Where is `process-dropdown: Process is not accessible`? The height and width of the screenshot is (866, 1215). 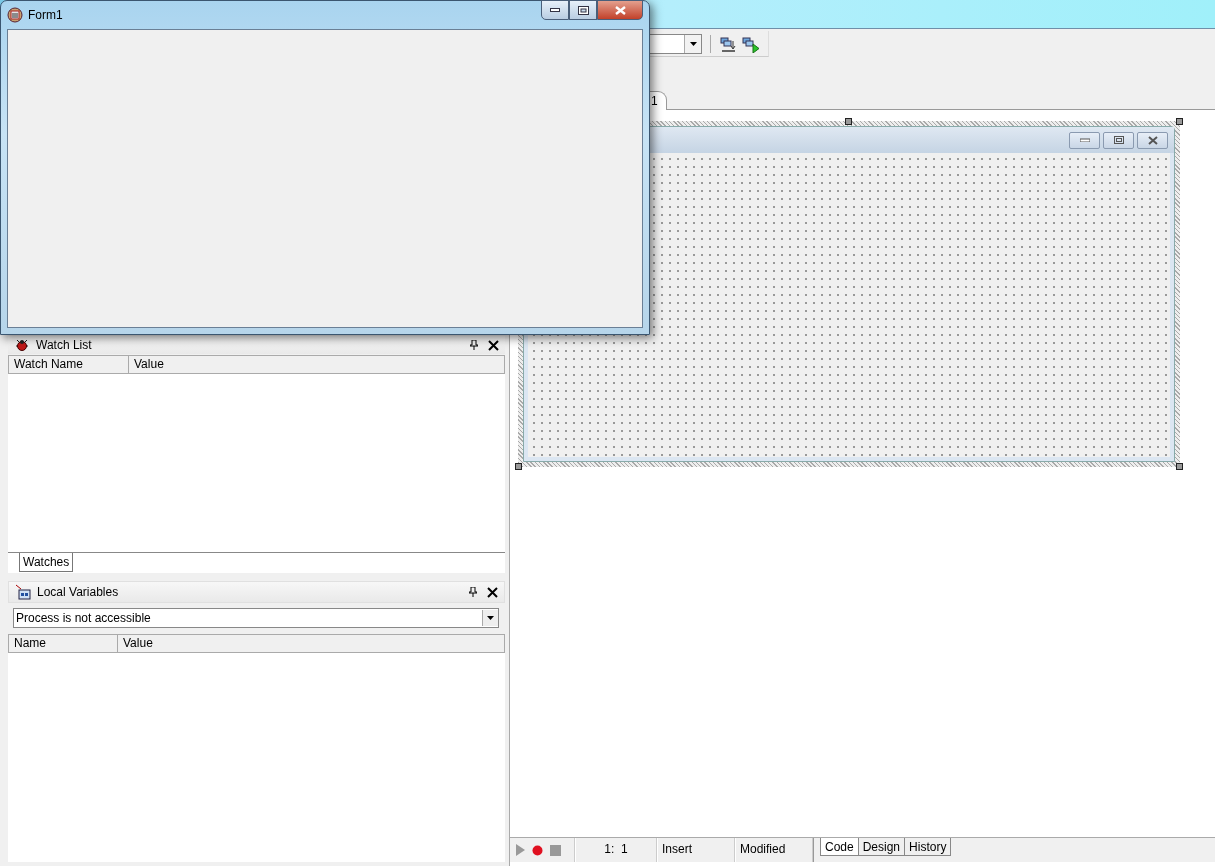 process-dropdown: Process is not accessible is located at coordinates (256, 618).